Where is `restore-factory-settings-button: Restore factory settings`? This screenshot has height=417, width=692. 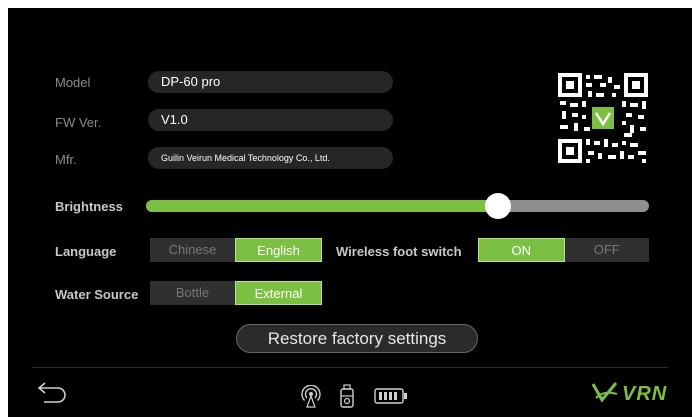 restore-factory-settings-button: Restore factory settings is located at coordinates (357, 338).